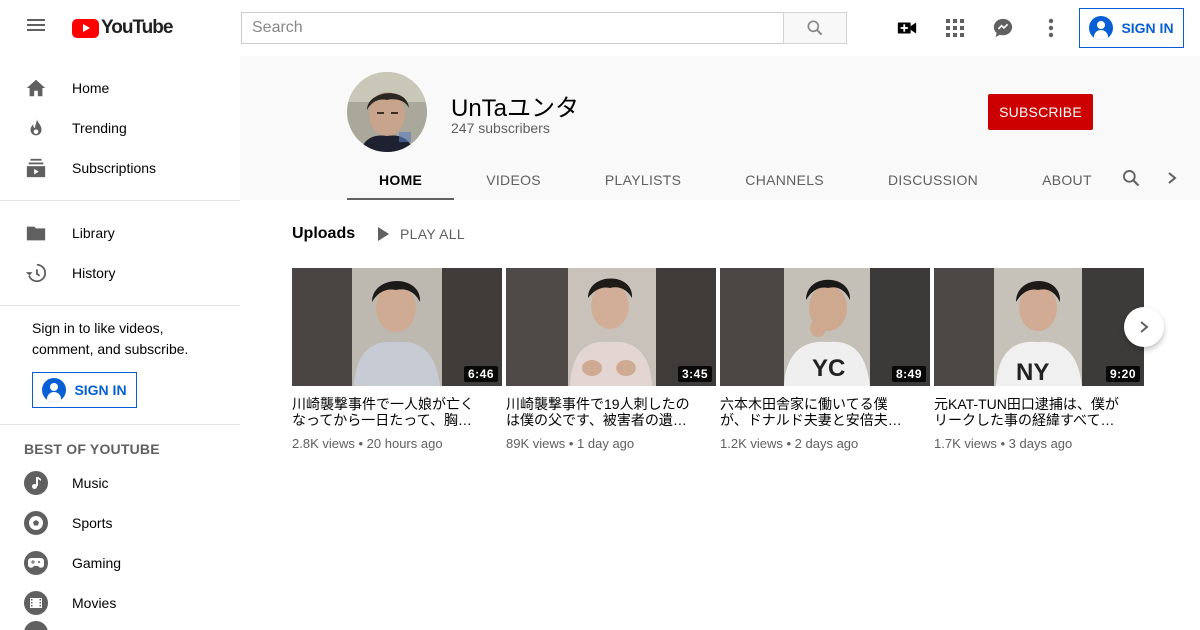  What do you see at coordinates (512, 28) in the screenshot?
I see `search-input` at bounding box center [512, 28].